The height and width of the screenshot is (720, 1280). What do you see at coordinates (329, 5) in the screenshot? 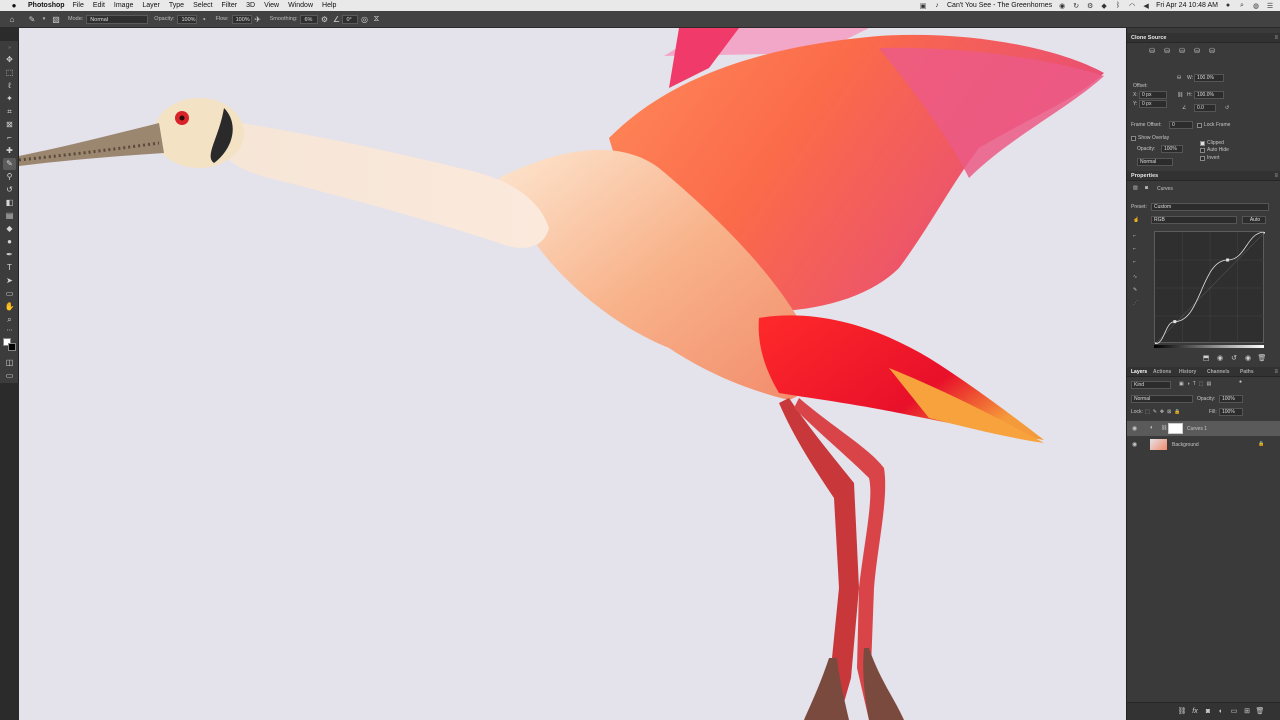
I see `menu-help: Help` at bounding box center [329, 5].